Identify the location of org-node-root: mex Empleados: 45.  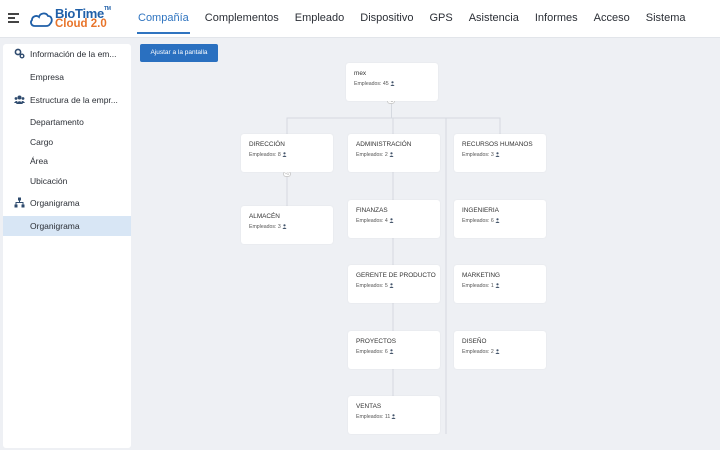
(392, 82).